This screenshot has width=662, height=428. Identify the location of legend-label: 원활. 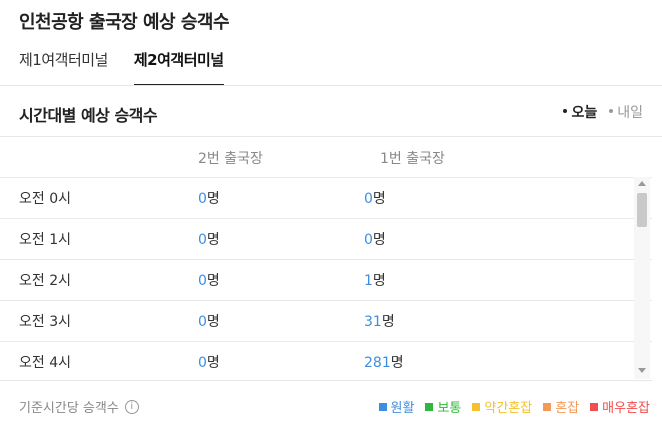
(402, 408).